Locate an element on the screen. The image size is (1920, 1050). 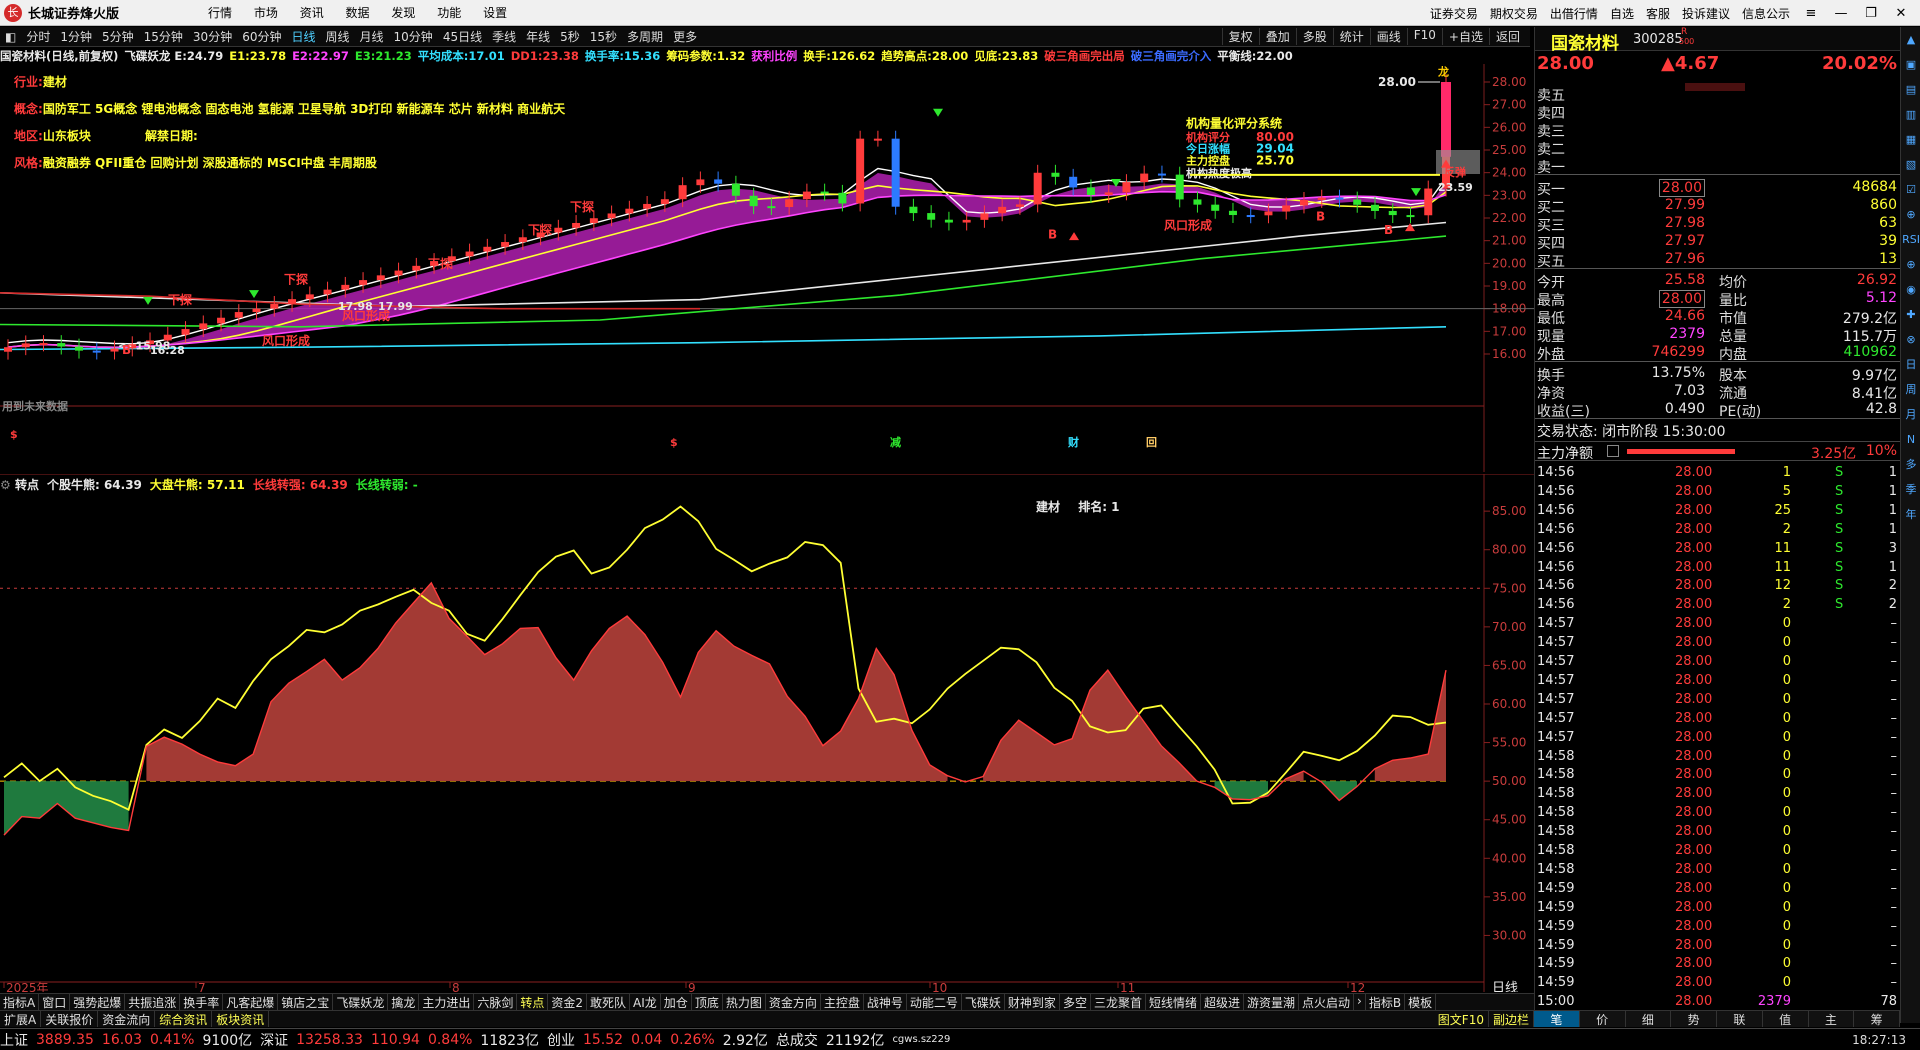
link-securities-trade: 证券交易 is located at coordinates (1454, 13).